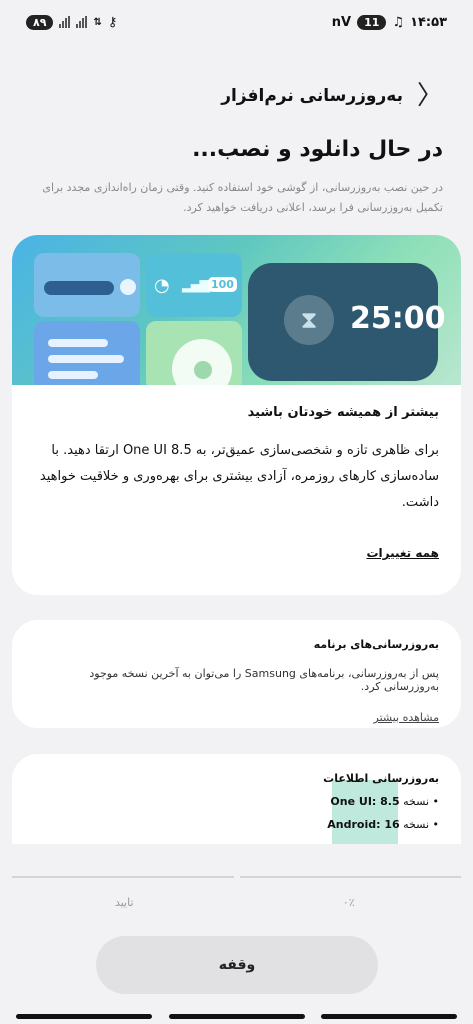  I want to click on wave-icon, so click(79, 288).